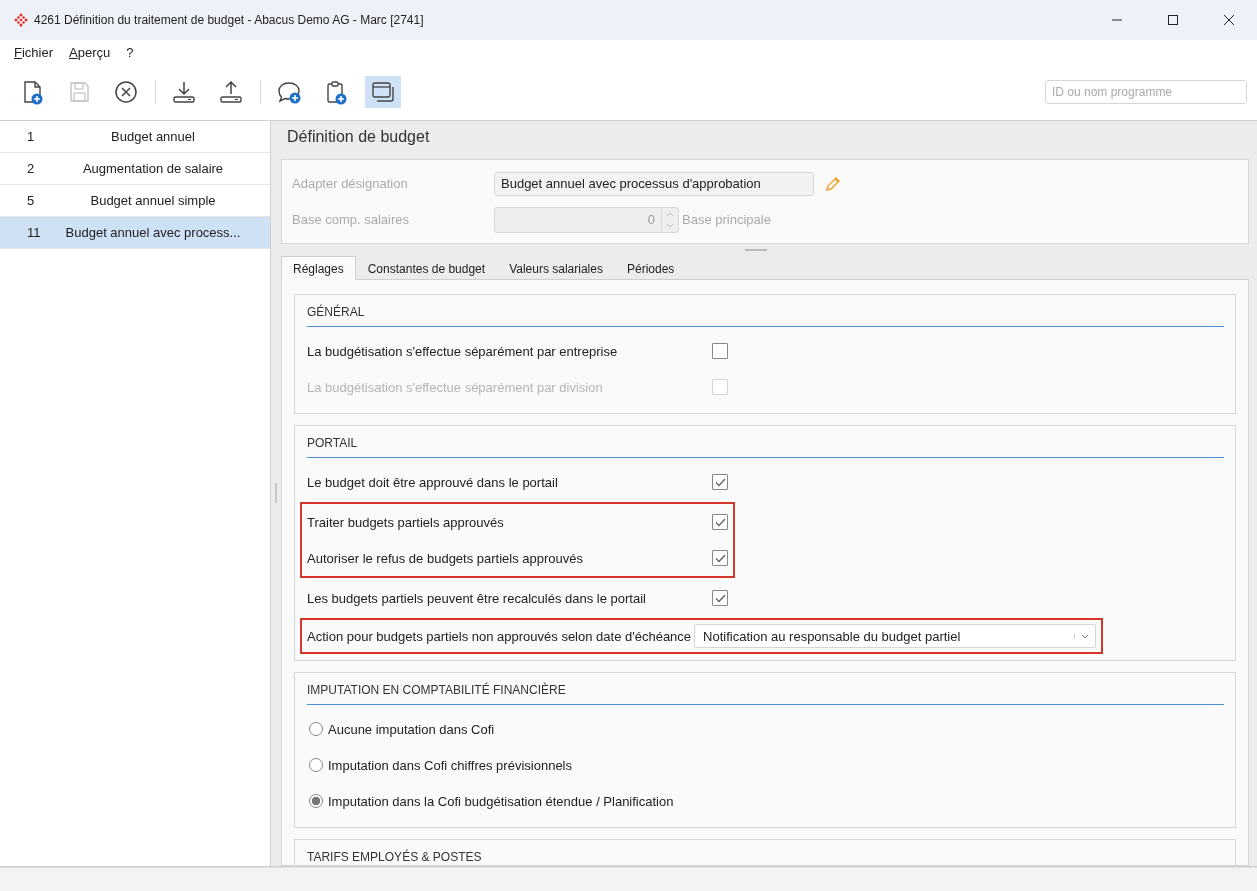 Image resolution: width=1257 pixels, height=891 pixels. Describe the element at coordinates (33, 232) in the screenshot. I see `row-number: 11` at that location.